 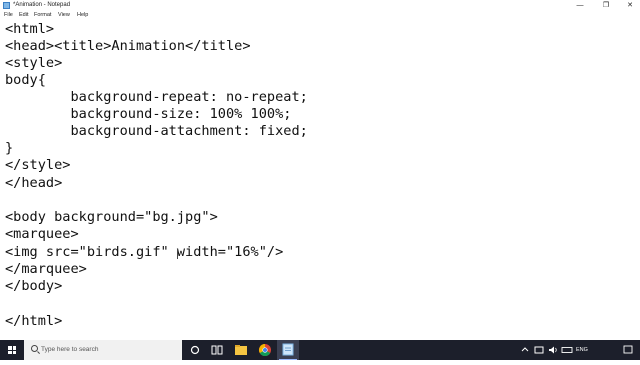 I want to click on file-explorer-icon, so click(x=241, y=350).